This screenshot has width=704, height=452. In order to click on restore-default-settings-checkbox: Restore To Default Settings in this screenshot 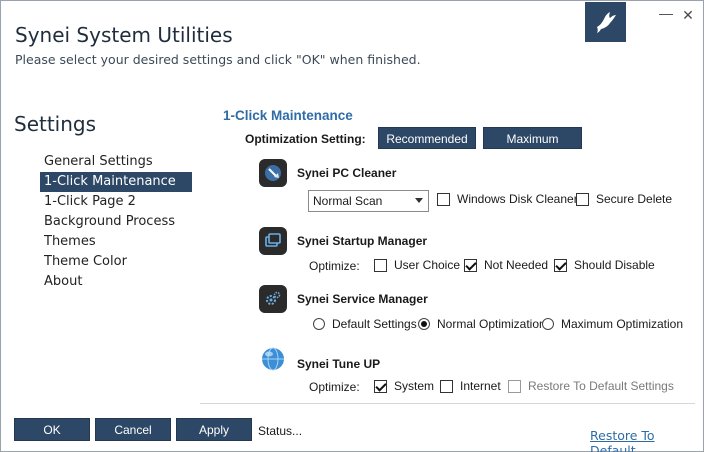, I will do `click(591, 386)`.